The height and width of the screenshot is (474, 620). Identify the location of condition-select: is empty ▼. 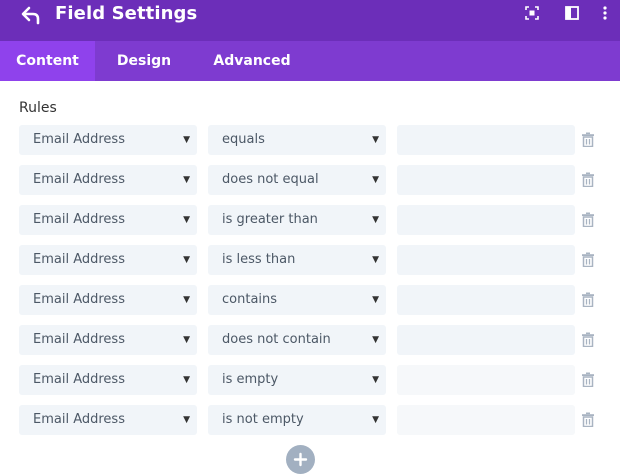
(297, 380).